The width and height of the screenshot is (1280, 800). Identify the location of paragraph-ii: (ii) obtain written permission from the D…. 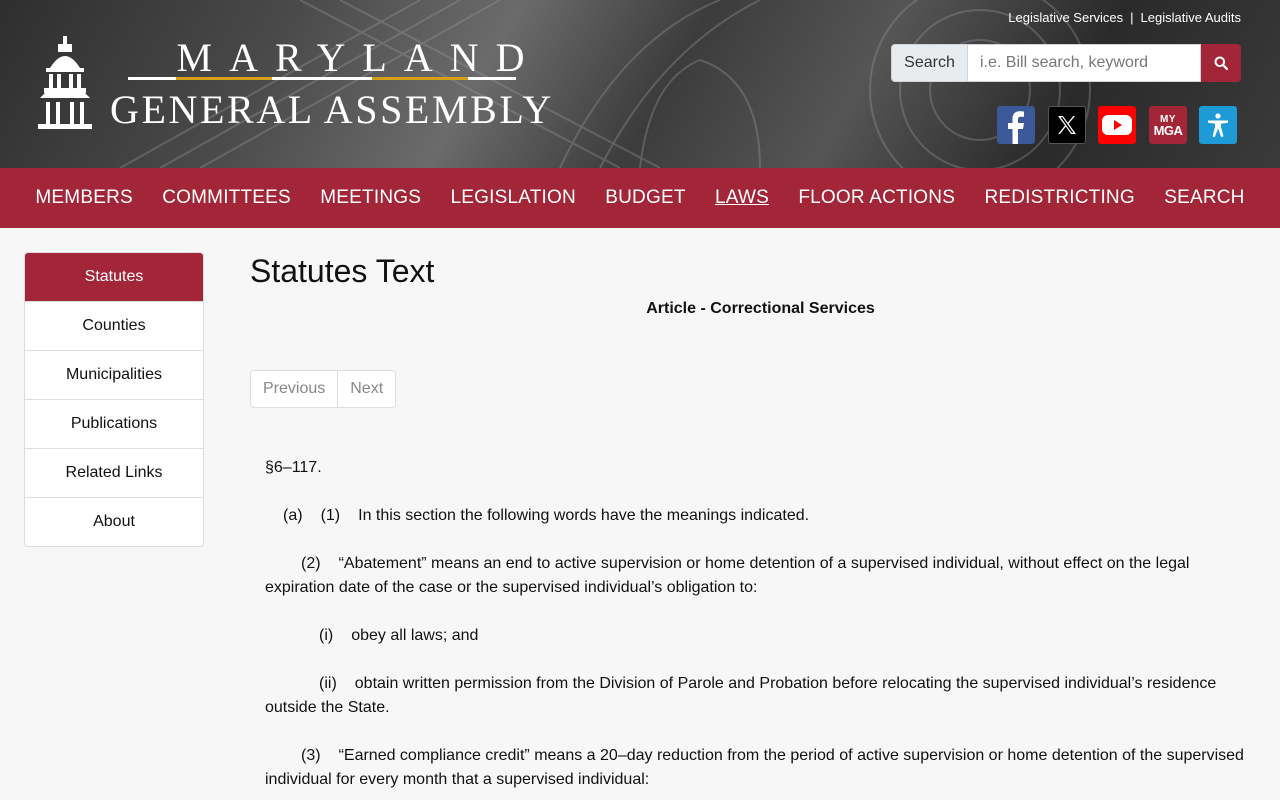
(757, 696).